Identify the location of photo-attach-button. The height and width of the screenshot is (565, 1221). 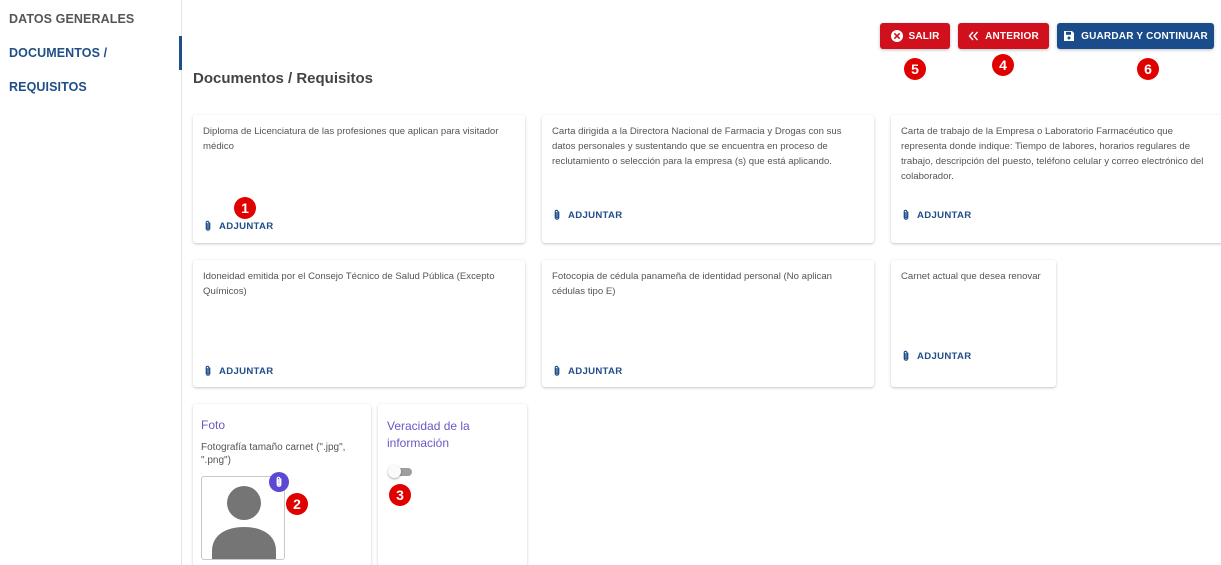
(279, 482).